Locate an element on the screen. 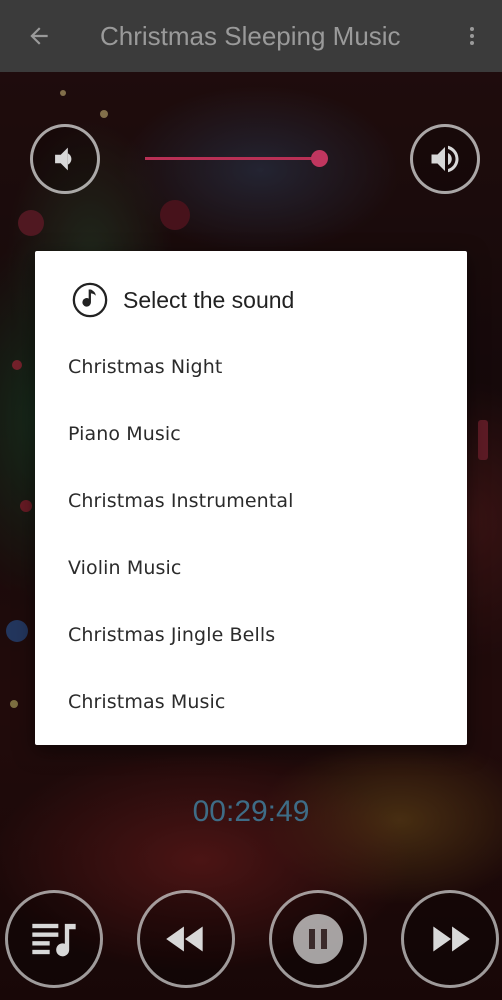  pause-button is located at coordinates (318, 939).